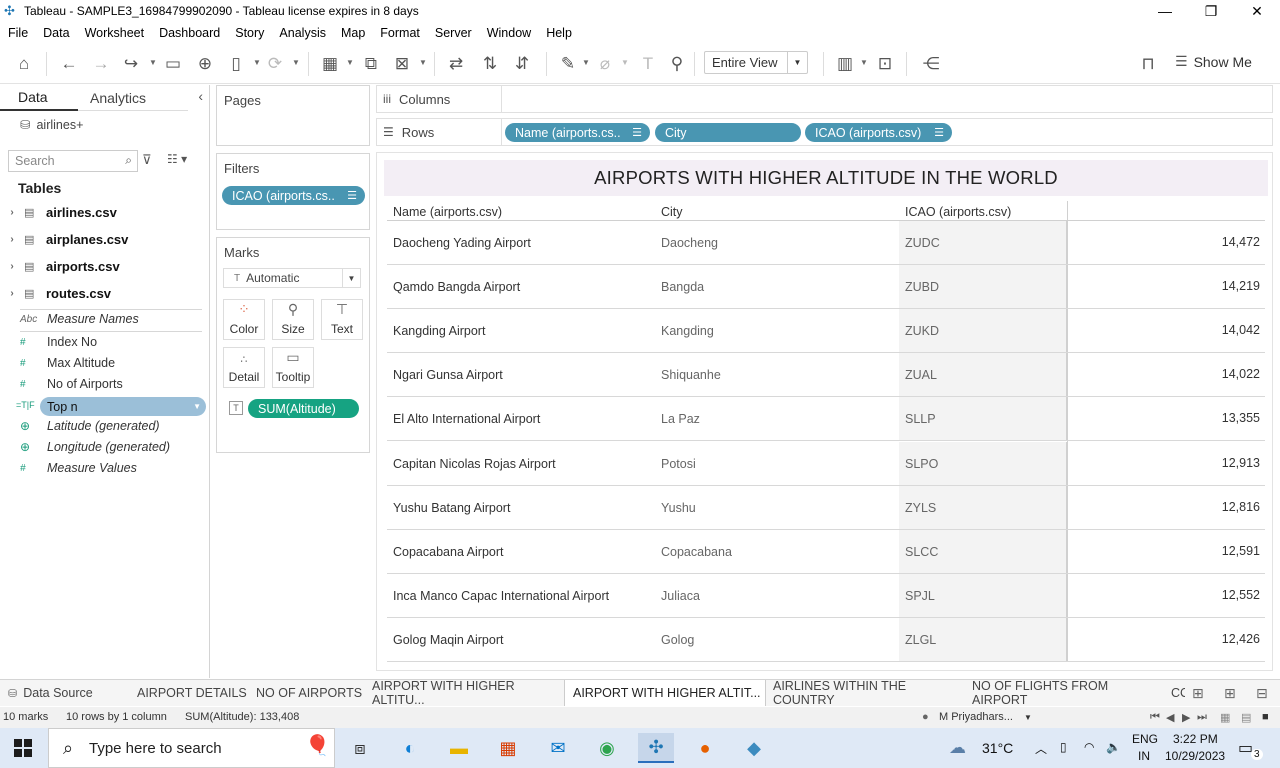 The image size is (1280, 768). What do you see at coordinates (559, 33) in the screenshot?
I see `menu-help: Help` at bounding box center [559, 33].